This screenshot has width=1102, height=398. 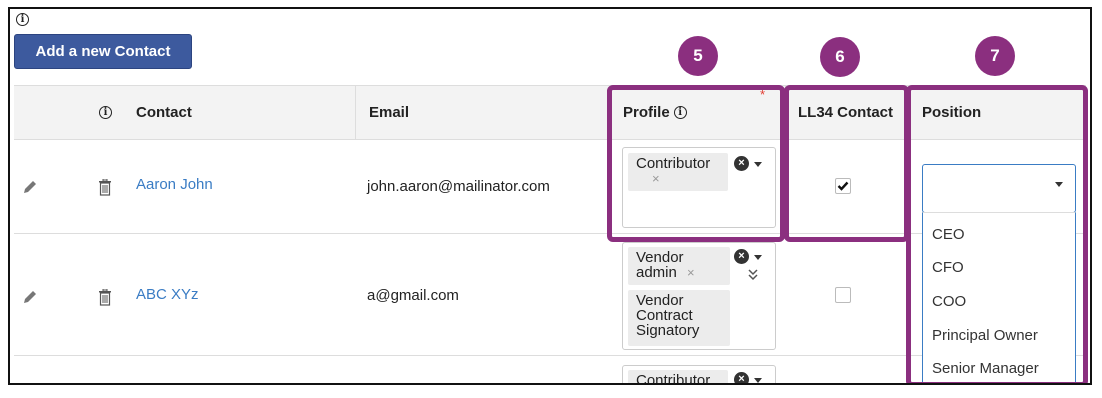 I want to click on callout-badge: 7, so click(x=995, y=56).